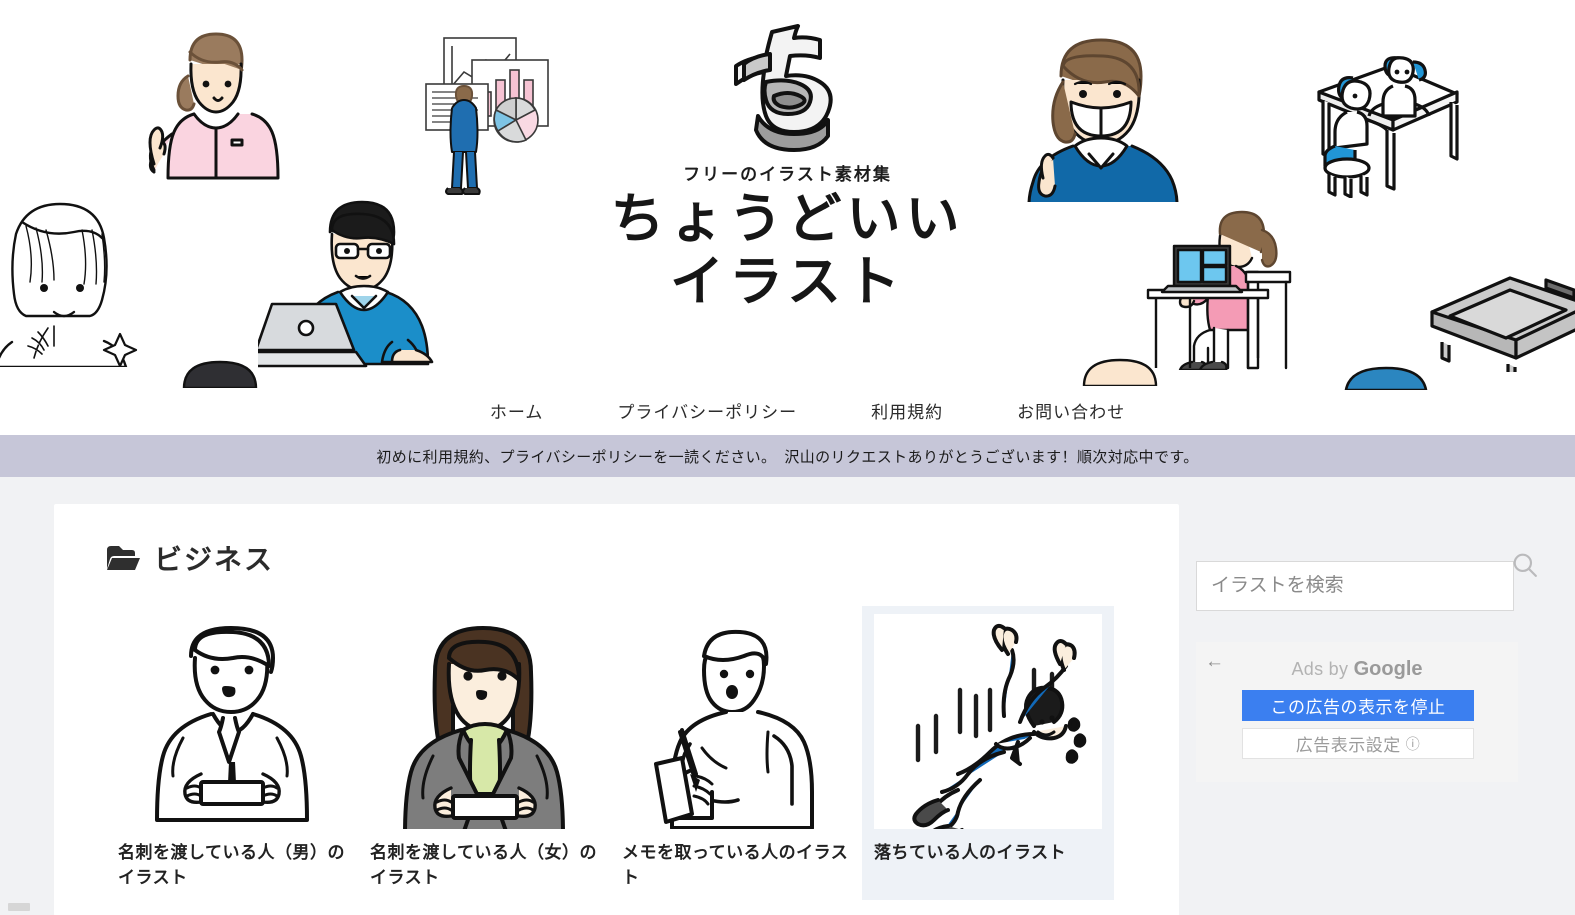 This screenshot has height=915, width=1575. I want to click on main-navigation: ホーム プライバシーポリシー 利用規約 お問い合わせ, so click(787, 410).